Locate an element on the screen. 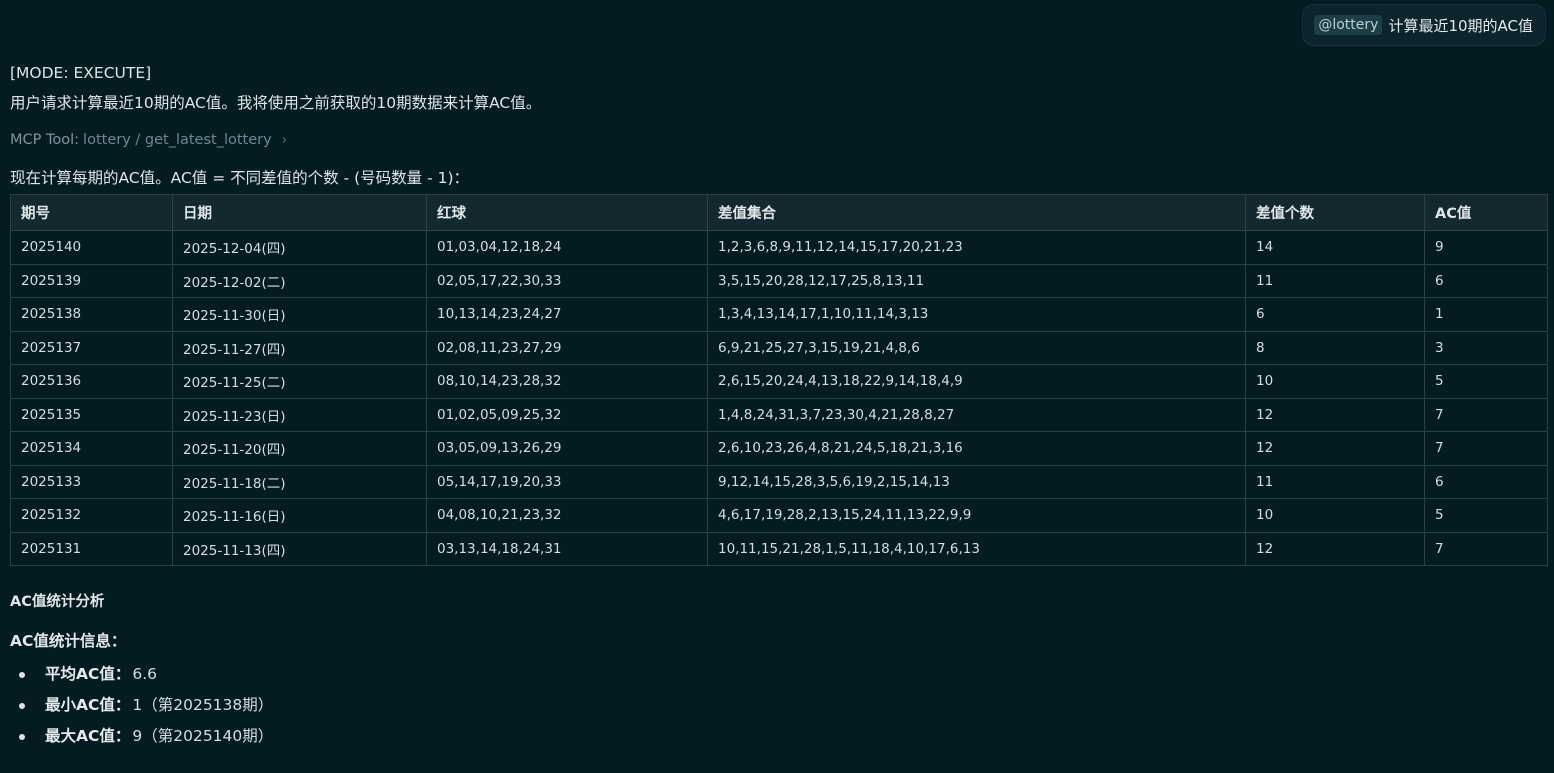 The width and height of the screenshot is (1554, 773). header-diff-count: 差值个数 is located at coordinates (1335, 212).